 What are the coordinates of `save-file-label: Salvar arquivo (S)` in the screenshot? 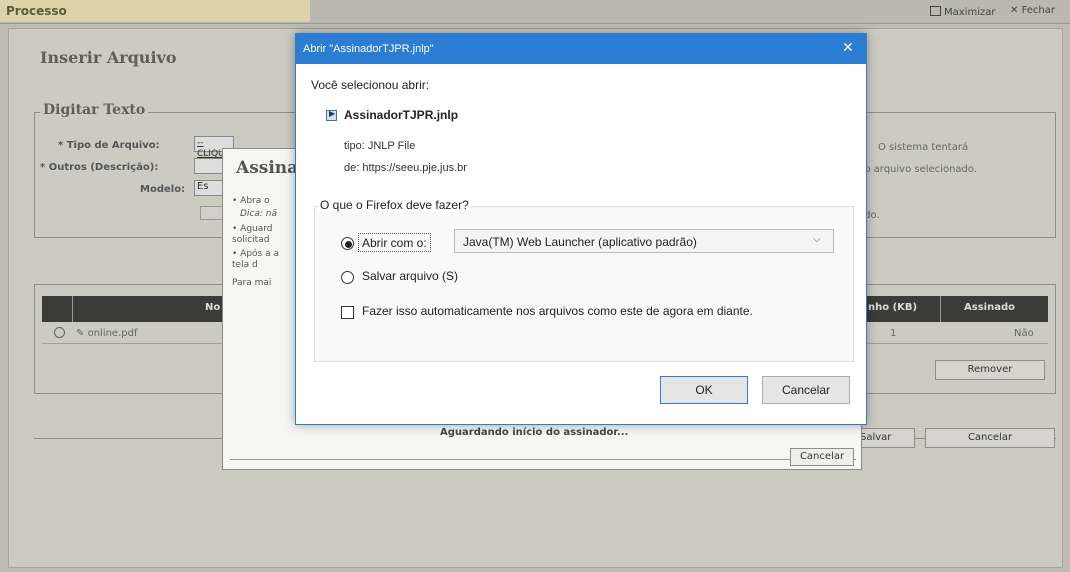 It's located at (410, 276).